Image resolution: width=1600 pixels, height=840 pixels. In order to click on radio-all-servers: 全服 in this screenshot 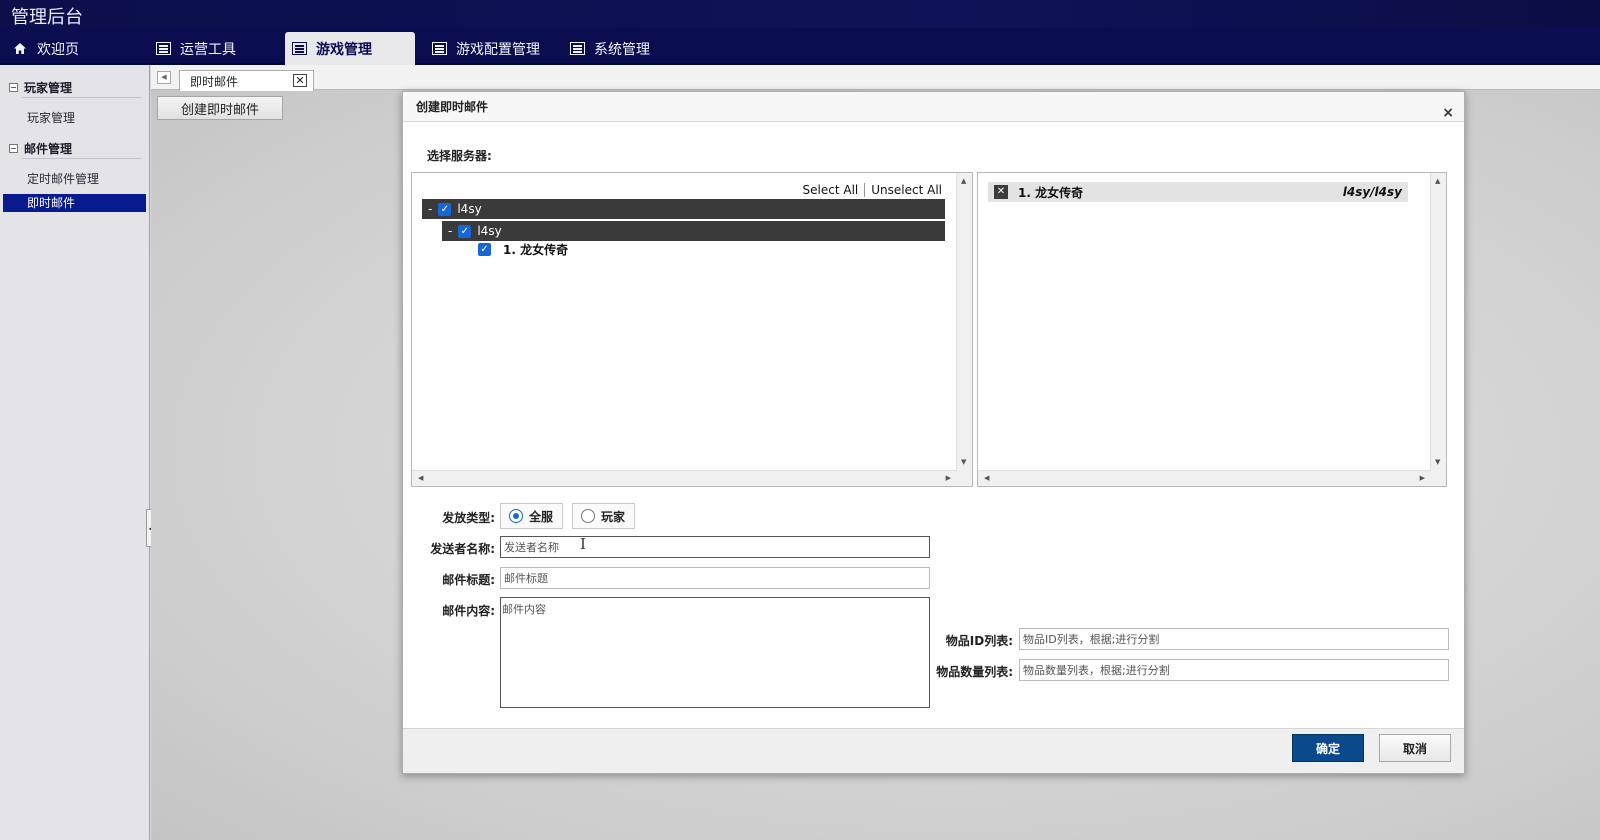, I will do `click(531, 516)`.